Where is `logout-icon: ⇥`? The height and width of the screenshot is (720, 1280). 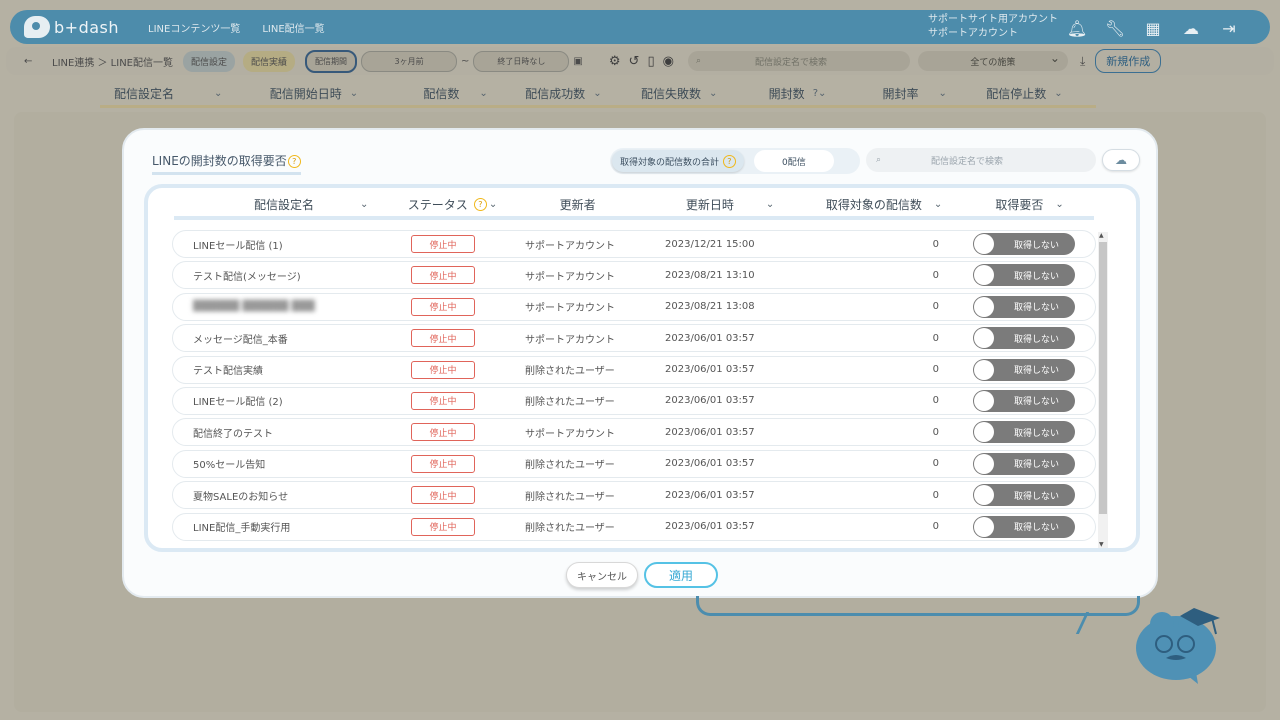
logout-icon: ⇥ is located at coordinates (1229, 28).